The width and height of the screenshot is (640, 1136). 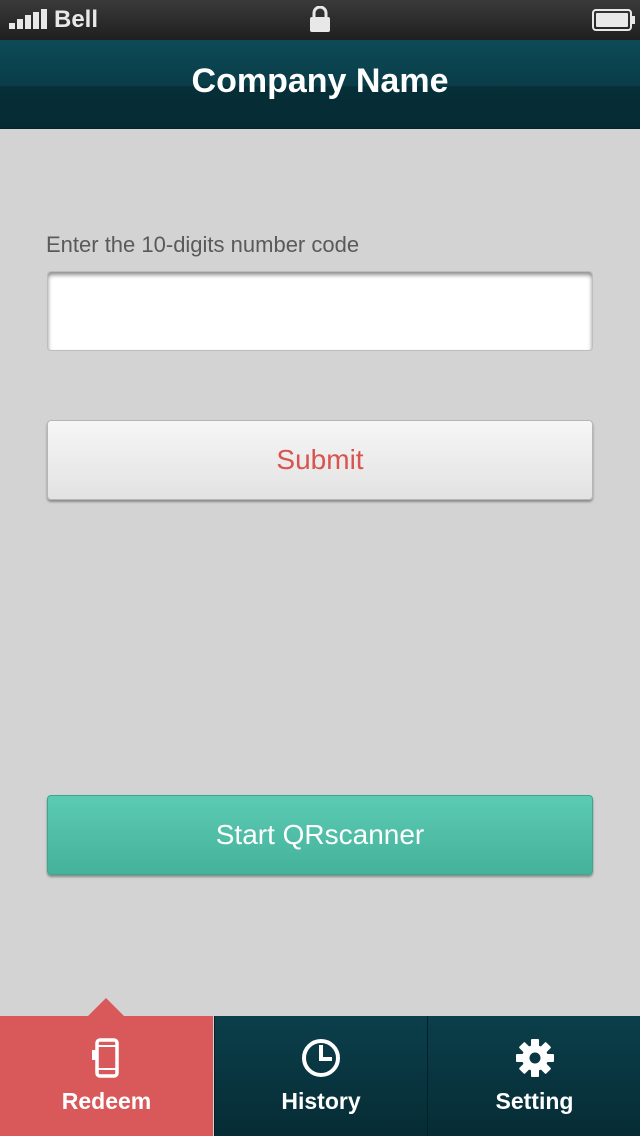 What do you see at coordinates (106, 1101) in the screenshot?
I see `tab-label: Redeem` at bounding box center [106, 1101].